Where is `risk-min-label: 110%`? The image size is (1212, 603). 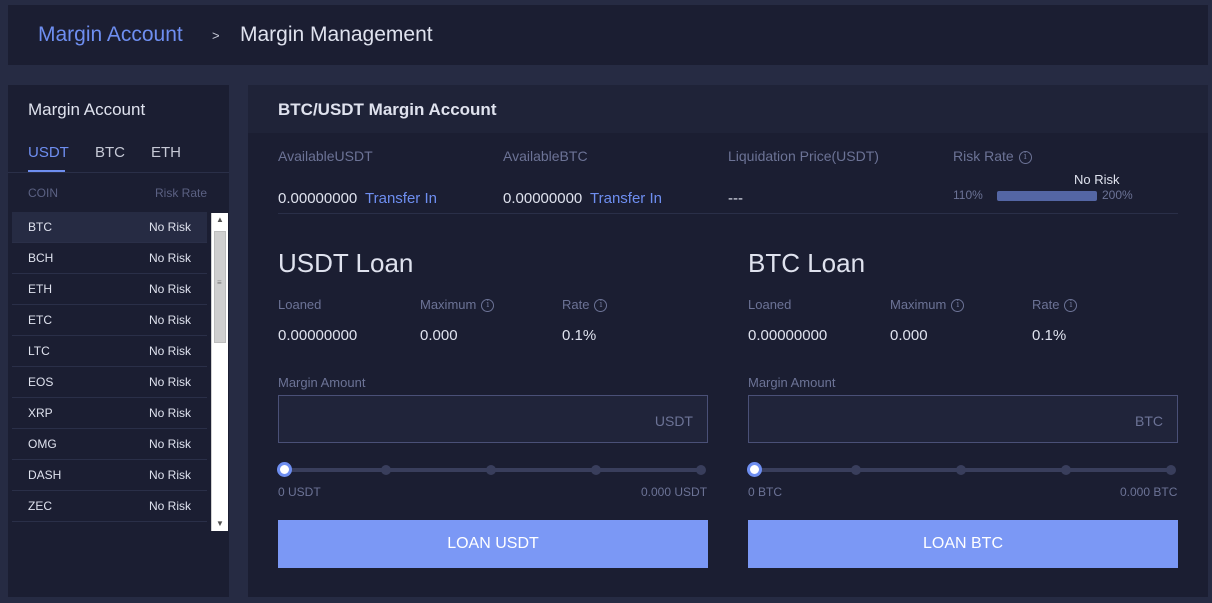 risk-min-label: 110% is located at coordinates (968, 195).